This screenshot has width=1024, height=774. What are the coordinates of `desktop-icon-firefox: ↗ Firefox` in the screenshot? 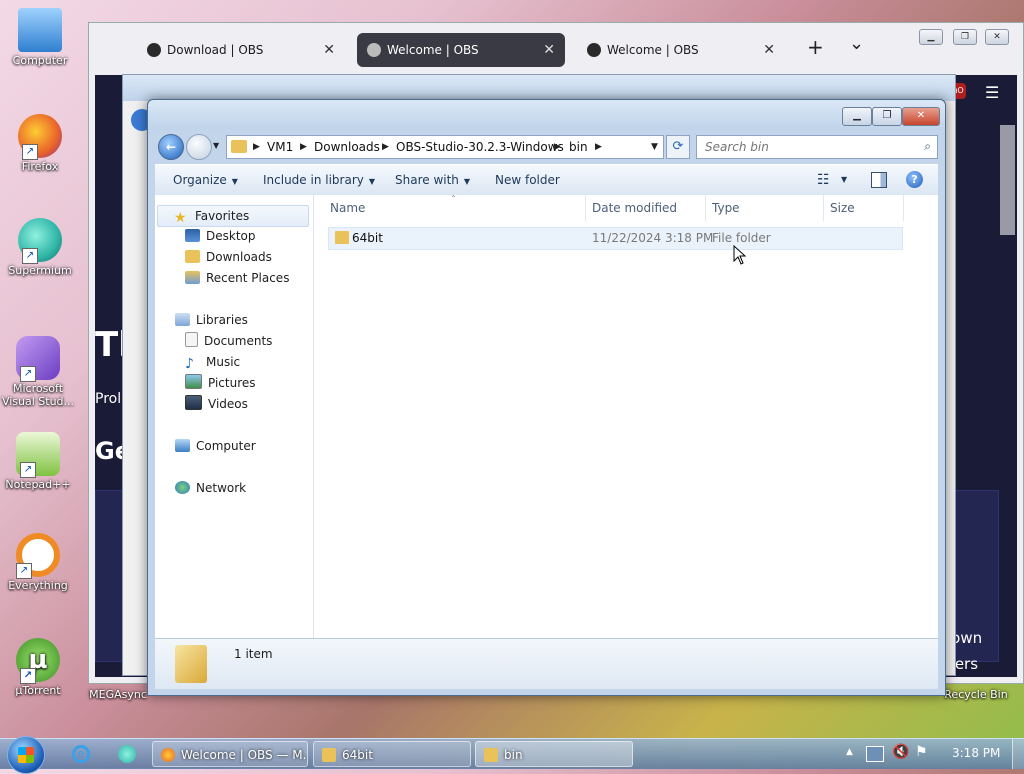 It's located at (40, 143).